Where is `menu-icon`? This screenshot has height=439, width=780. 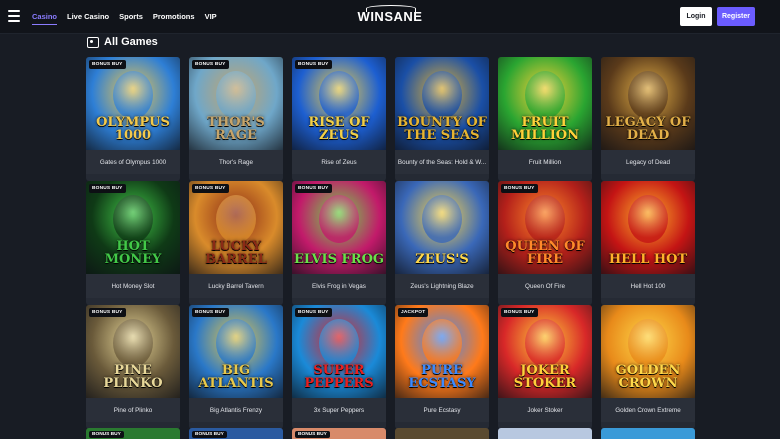 menu-icon is located at coordinates (14, 16).